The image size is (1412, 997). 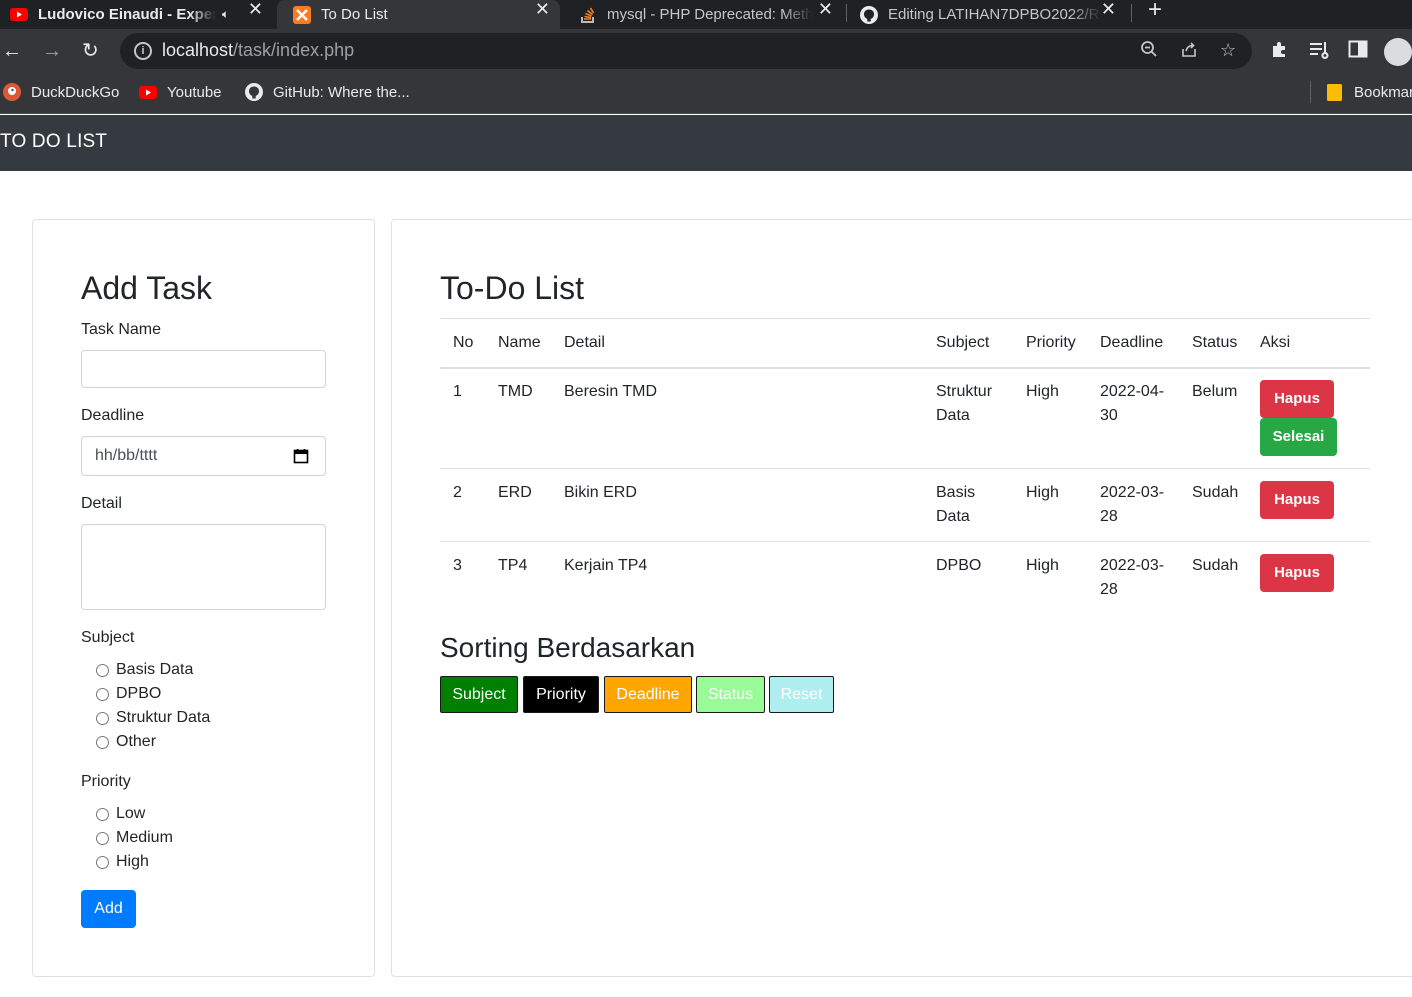 I want to click on reading-list-icon, so click(x=1319, y=51).